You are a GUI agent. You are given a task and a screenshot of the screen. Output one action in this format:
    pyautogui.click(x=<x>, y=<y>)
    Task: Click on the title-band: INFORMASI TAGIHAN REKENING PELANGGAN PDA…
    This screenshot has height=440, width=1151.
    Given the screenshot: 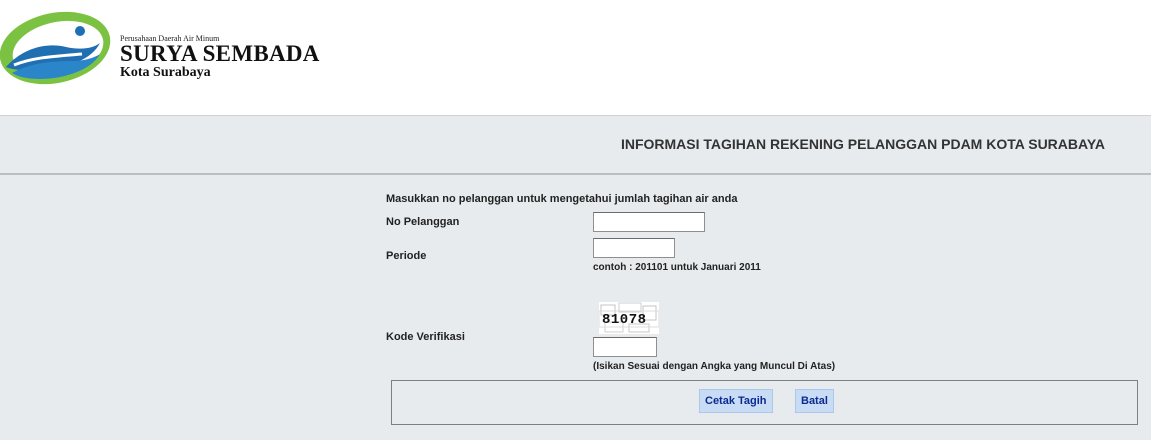 What is the action you would take?
    pyautogui.click(x=575, y=145)
    